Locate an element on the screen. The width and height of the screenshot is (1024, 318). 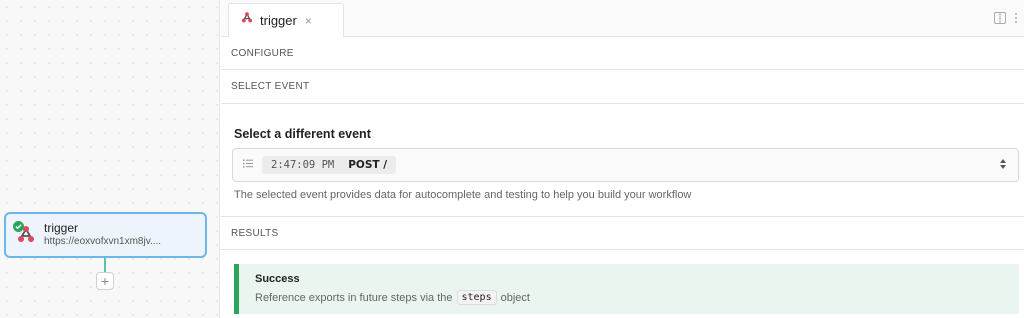
add-step-button: + is located at coordinates (105, 281).